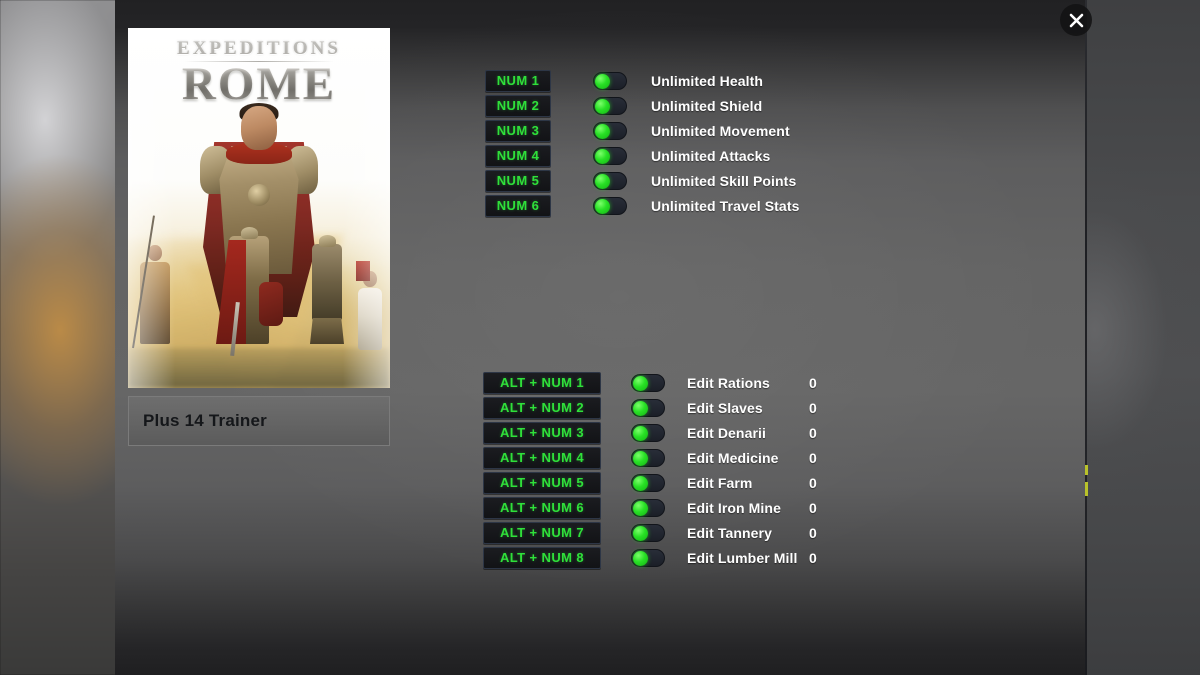 Image resolution: width=1200 pixels, height=675 pixels. Describe the element at coordinates (259, 195) in the screenshot. I see `cover-hero-emblem` at that location.